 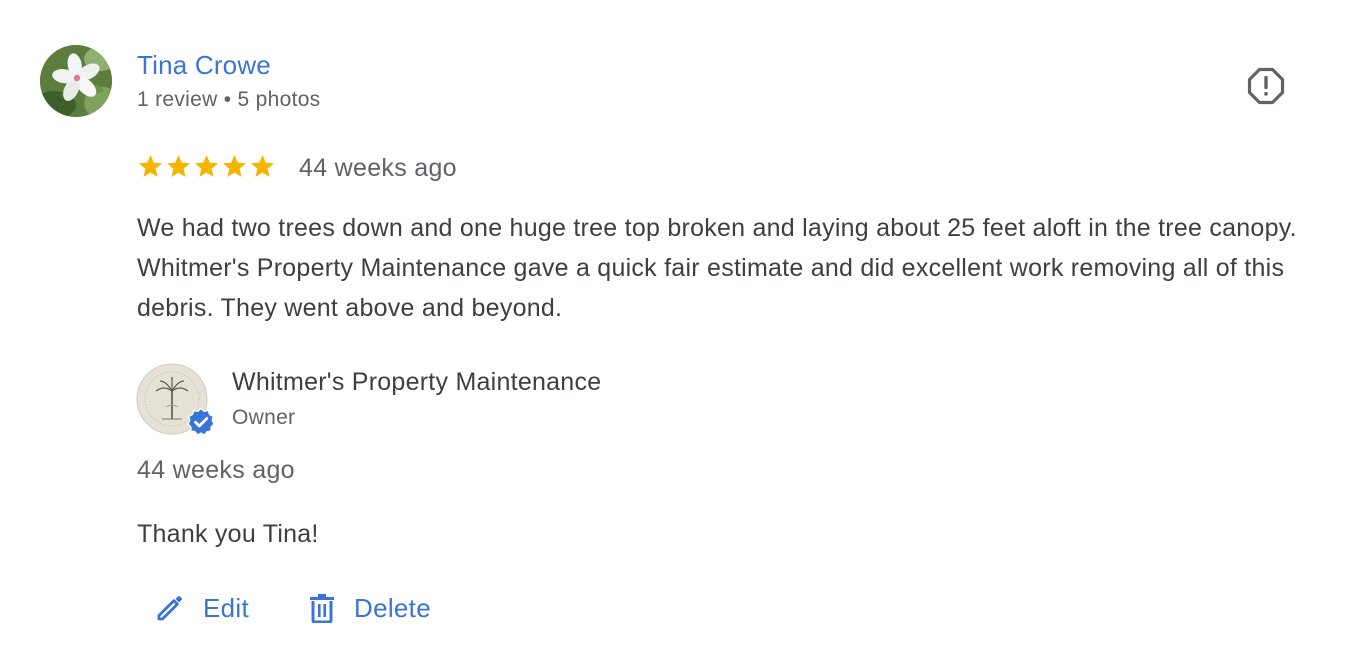 What do you see at coordinates (264, 417) in the screenshot?
I see `owner-role: Owner` at bounding box center [264, 417].